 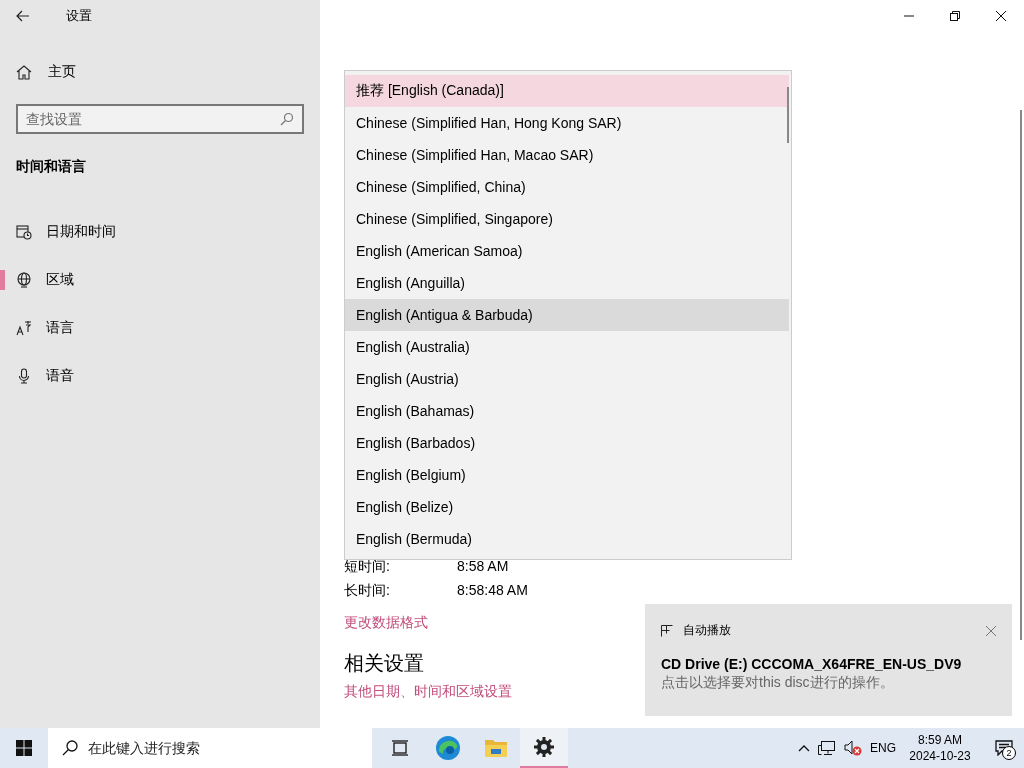 I want to click on section-heading: 相关设置, so click(x=384, y=663).